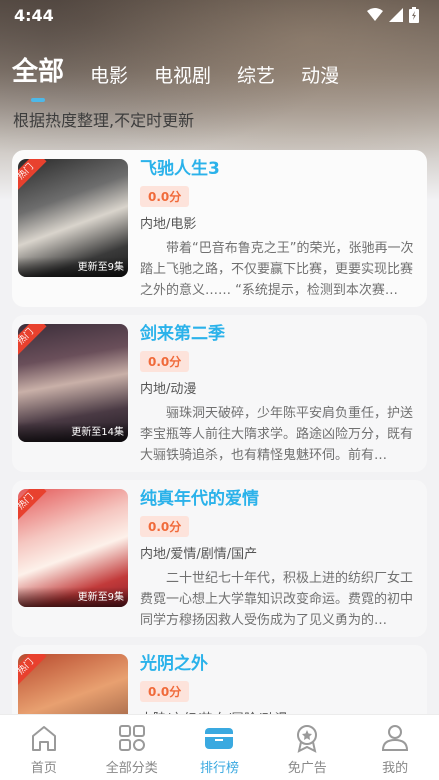 The width and height of the screenshot is (439, 780). Describe the element at coordinates (131, 738) in the screenshot. I see `category-icon` at that location.